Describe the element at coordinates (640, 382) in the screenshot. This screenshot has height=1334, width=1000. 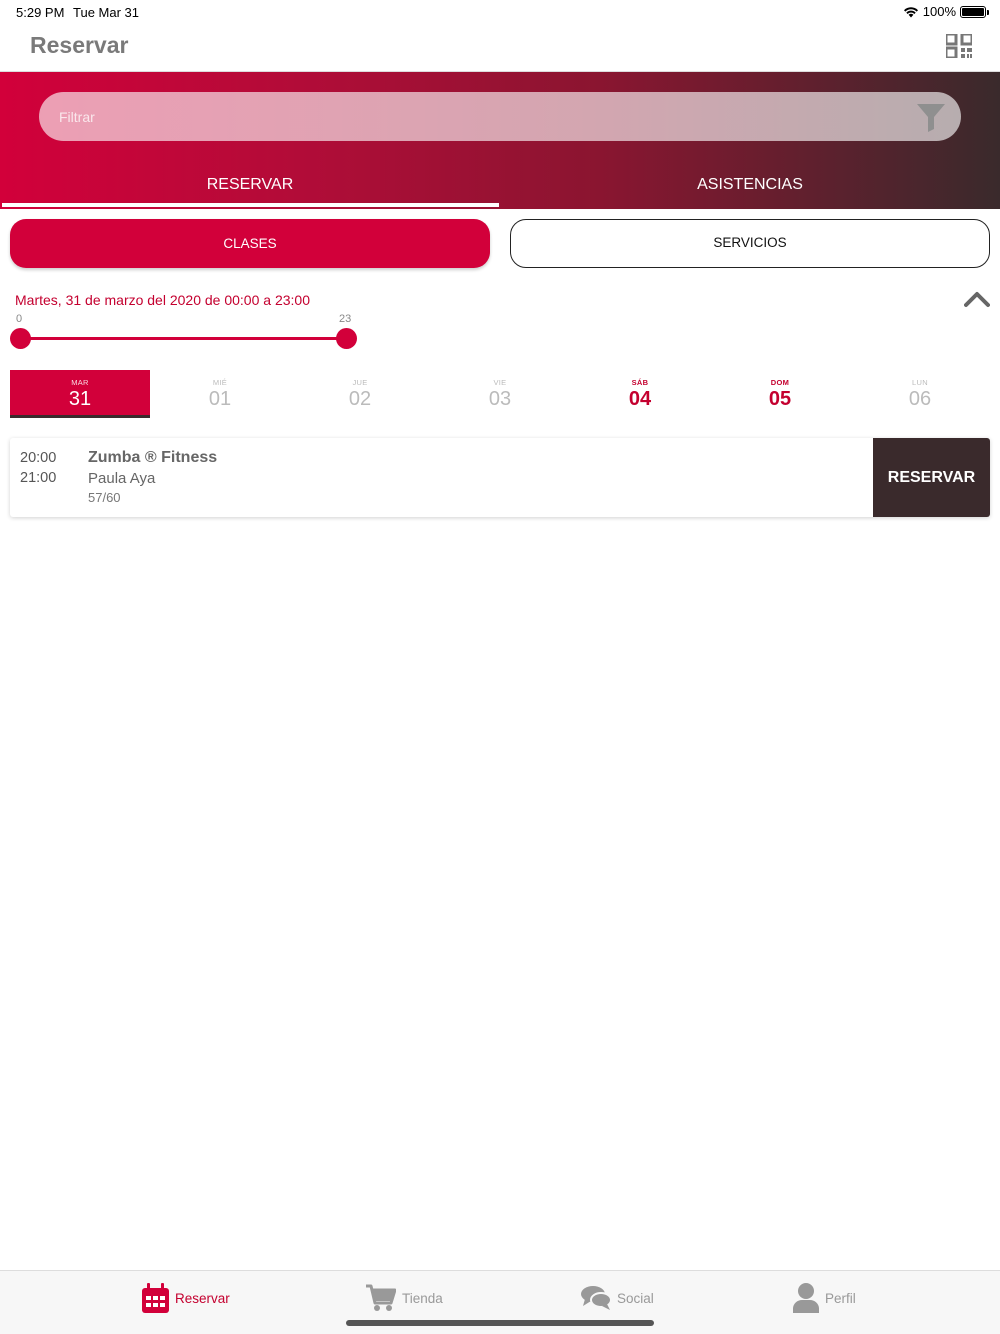
I see `day-name: SÁB` at that location.